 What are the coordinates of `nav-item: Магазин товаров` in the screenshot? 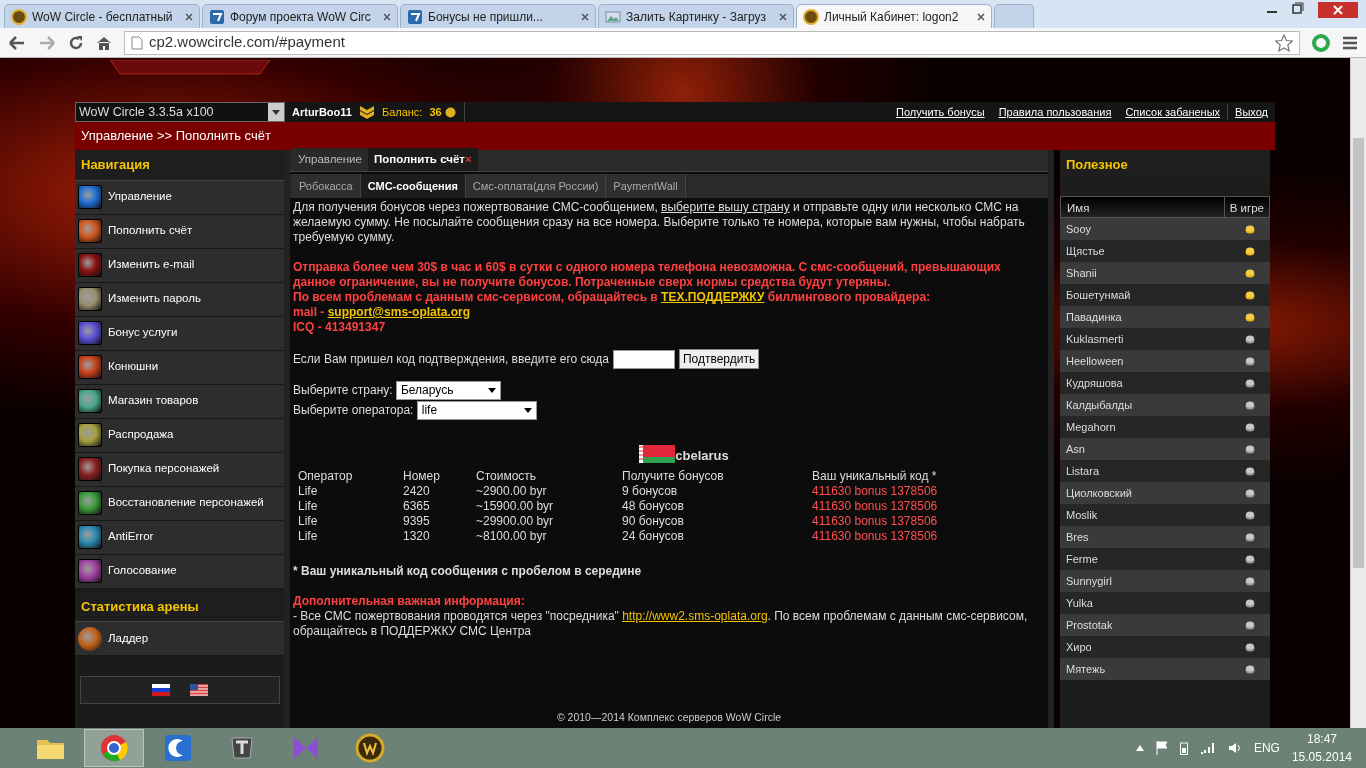 It's located at (180, 401).